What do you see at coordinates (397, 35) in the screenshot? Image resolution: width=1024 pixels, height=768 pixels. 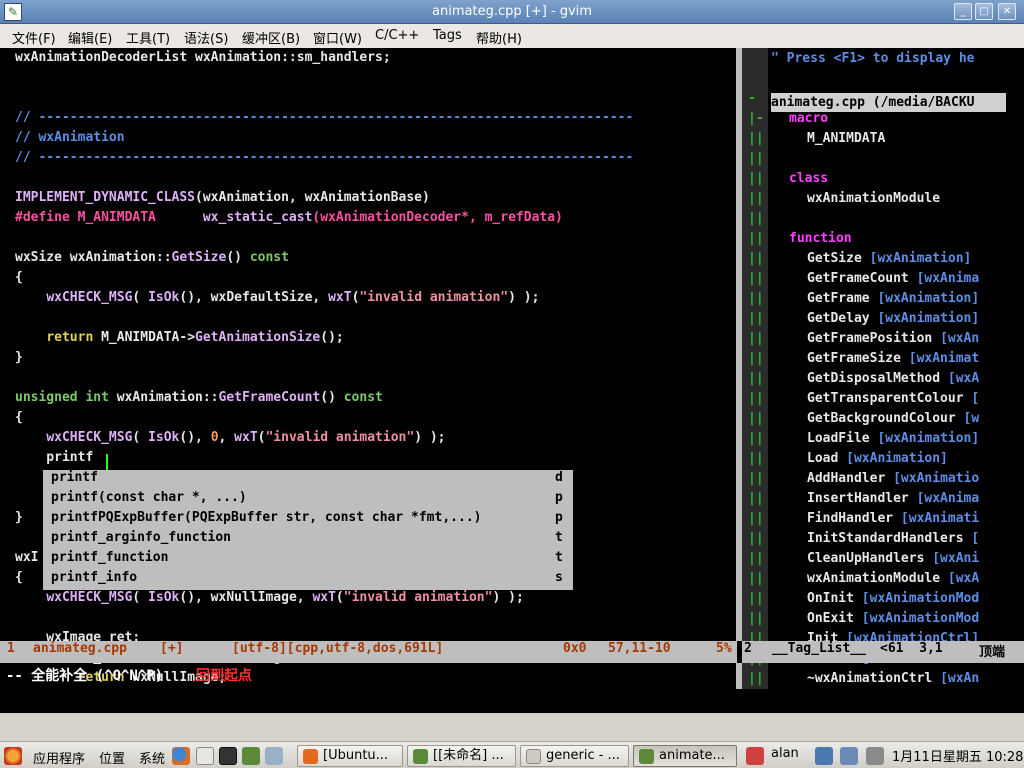 I see `menu-cpp: C/C++` at bounding box center [397, 35].